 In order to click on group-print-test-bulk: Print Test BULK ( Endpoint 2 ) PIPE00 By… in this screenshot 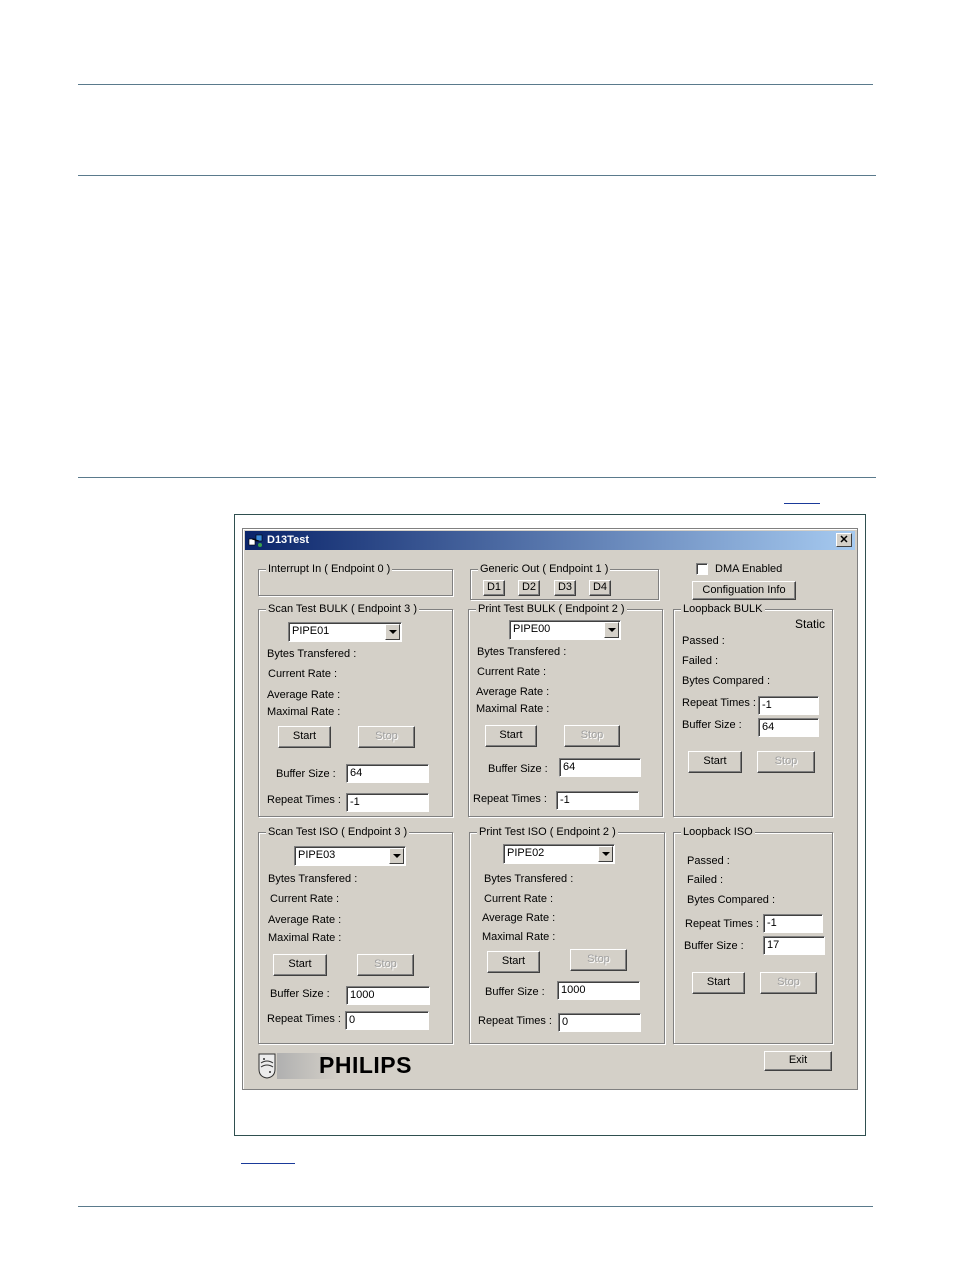, I will do `click(565, 709)`.